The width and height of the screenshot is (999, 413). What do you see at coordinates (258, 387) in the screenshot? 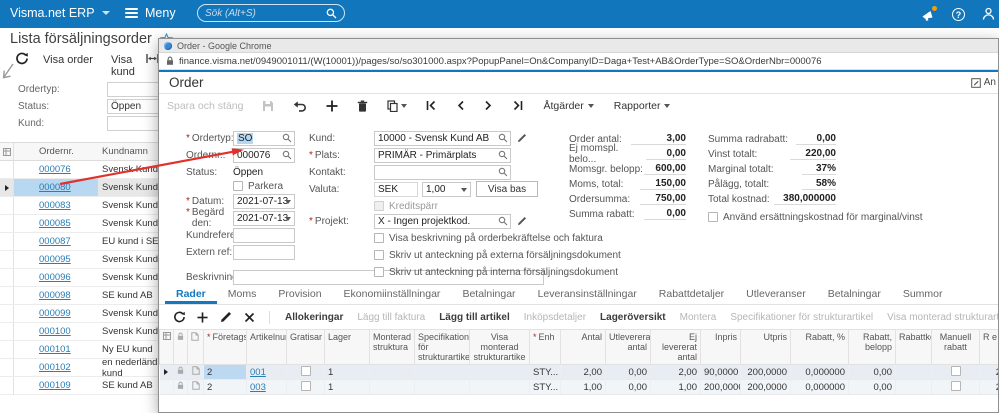
I see `artikel-link: 003` at bounding box center [258, 387].